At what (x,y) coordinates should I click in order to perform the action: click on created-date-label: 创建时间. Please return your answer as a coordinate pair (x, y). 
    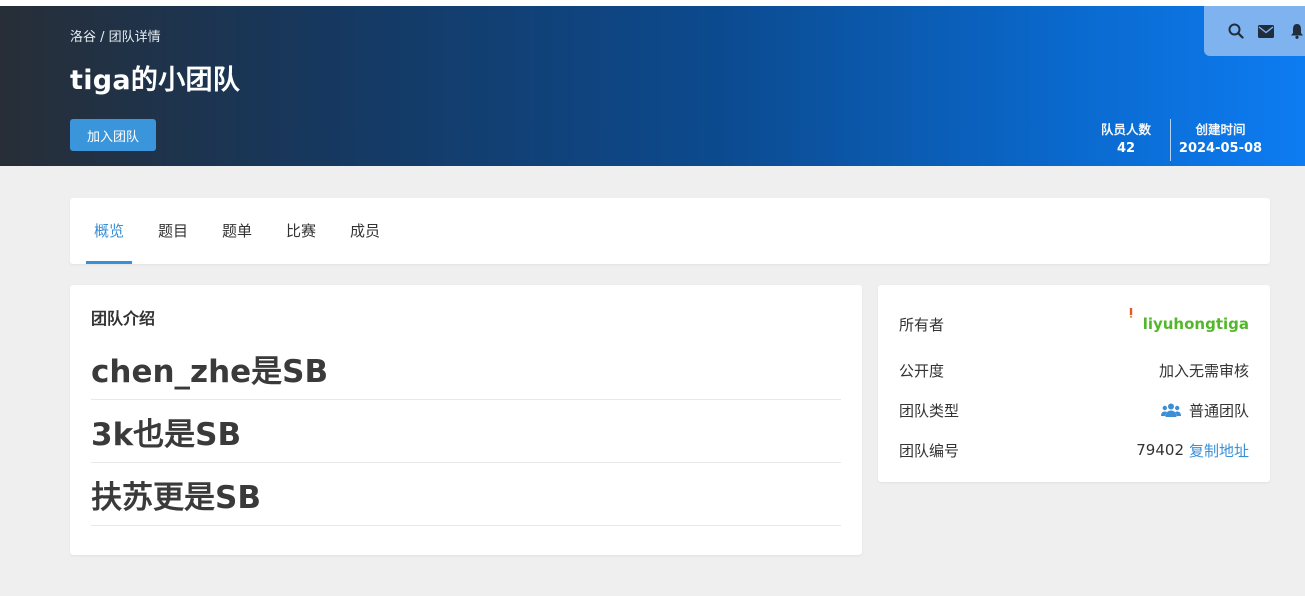
    Looking at the image, I should click on (1220, 129).